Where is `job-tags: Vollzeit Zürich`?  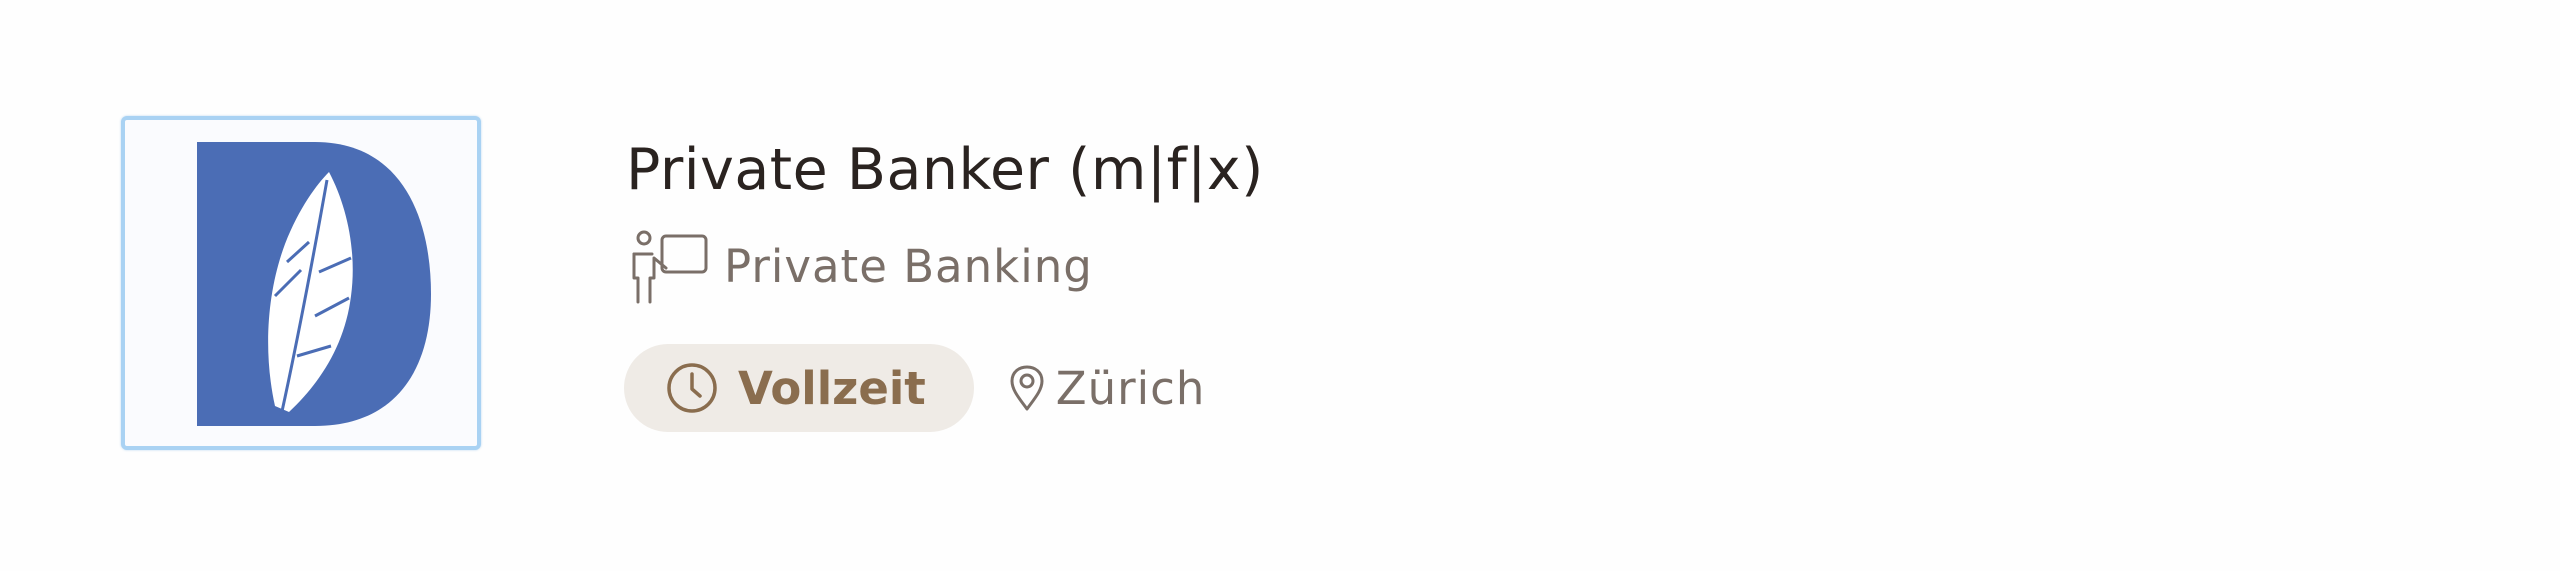 job-tags: Vollzeit Zürich is located at coordinates (914, 388).